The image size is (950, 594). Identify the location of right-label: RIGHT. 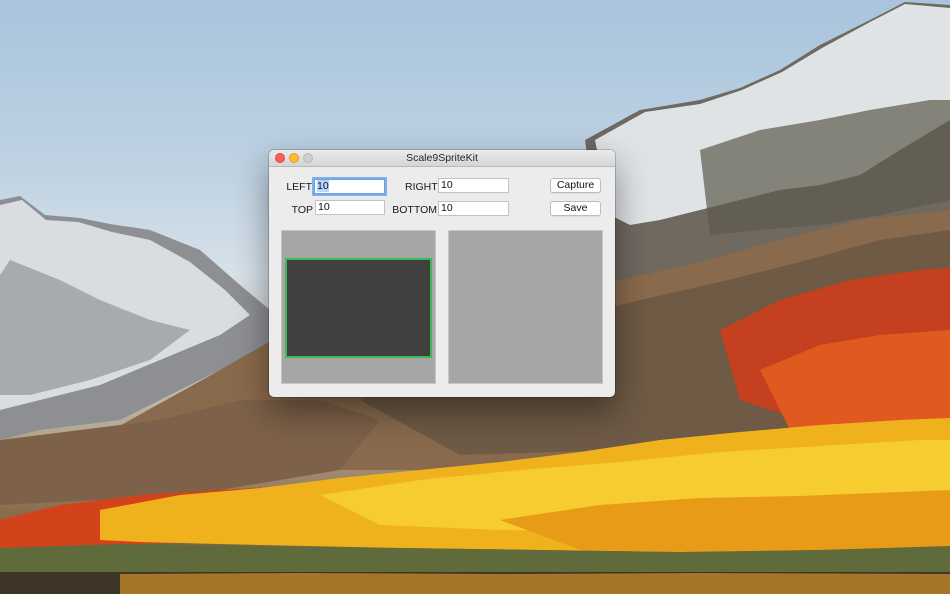
(421, 187).